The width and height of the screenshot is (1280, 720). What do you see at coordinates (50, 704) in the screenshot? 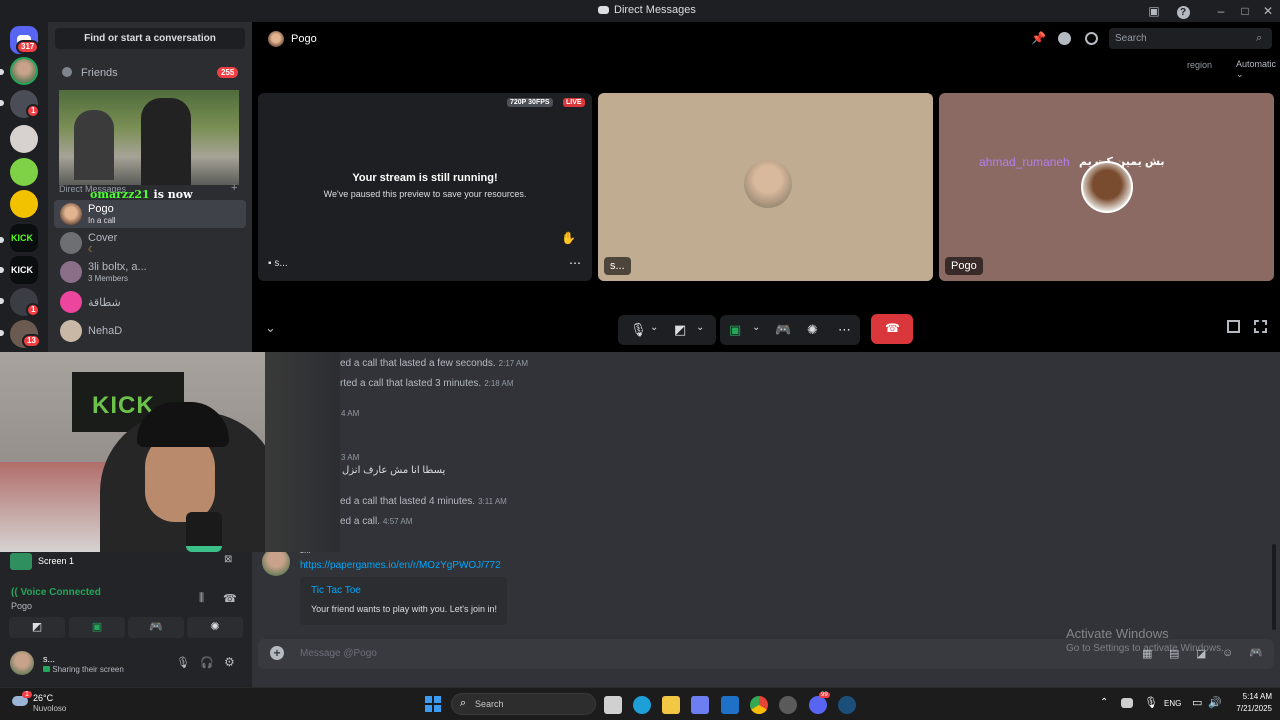
I see `weather-widget: 1 26°C Nuvoloso` at bounding box center [50, 704].